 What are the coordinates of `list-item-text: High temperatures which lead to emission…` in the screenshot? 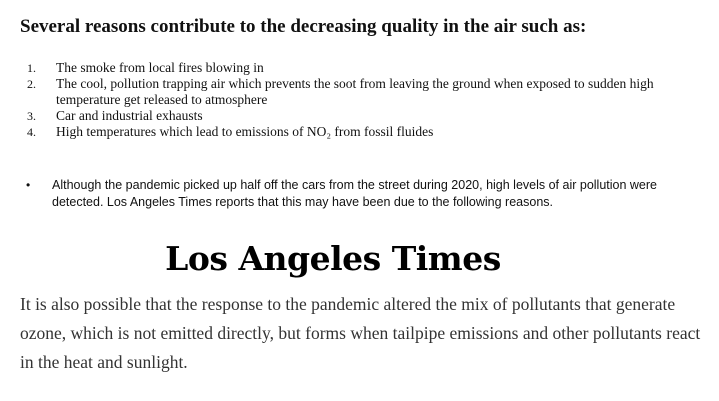 It's located at (245, 131).